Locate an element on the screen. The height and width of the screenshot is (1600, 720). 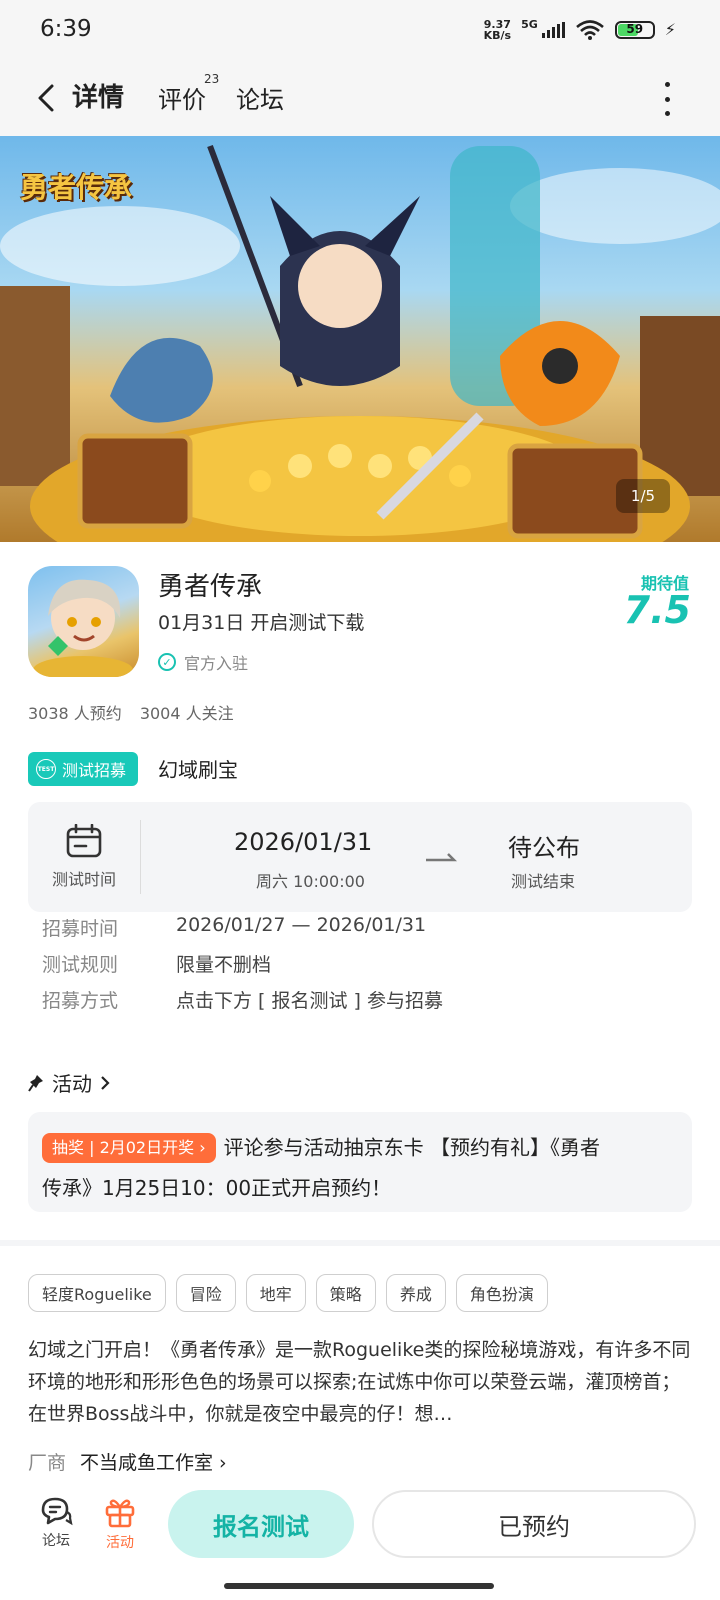
info-value: 限量不删档 is located at coordinates (224, 965).